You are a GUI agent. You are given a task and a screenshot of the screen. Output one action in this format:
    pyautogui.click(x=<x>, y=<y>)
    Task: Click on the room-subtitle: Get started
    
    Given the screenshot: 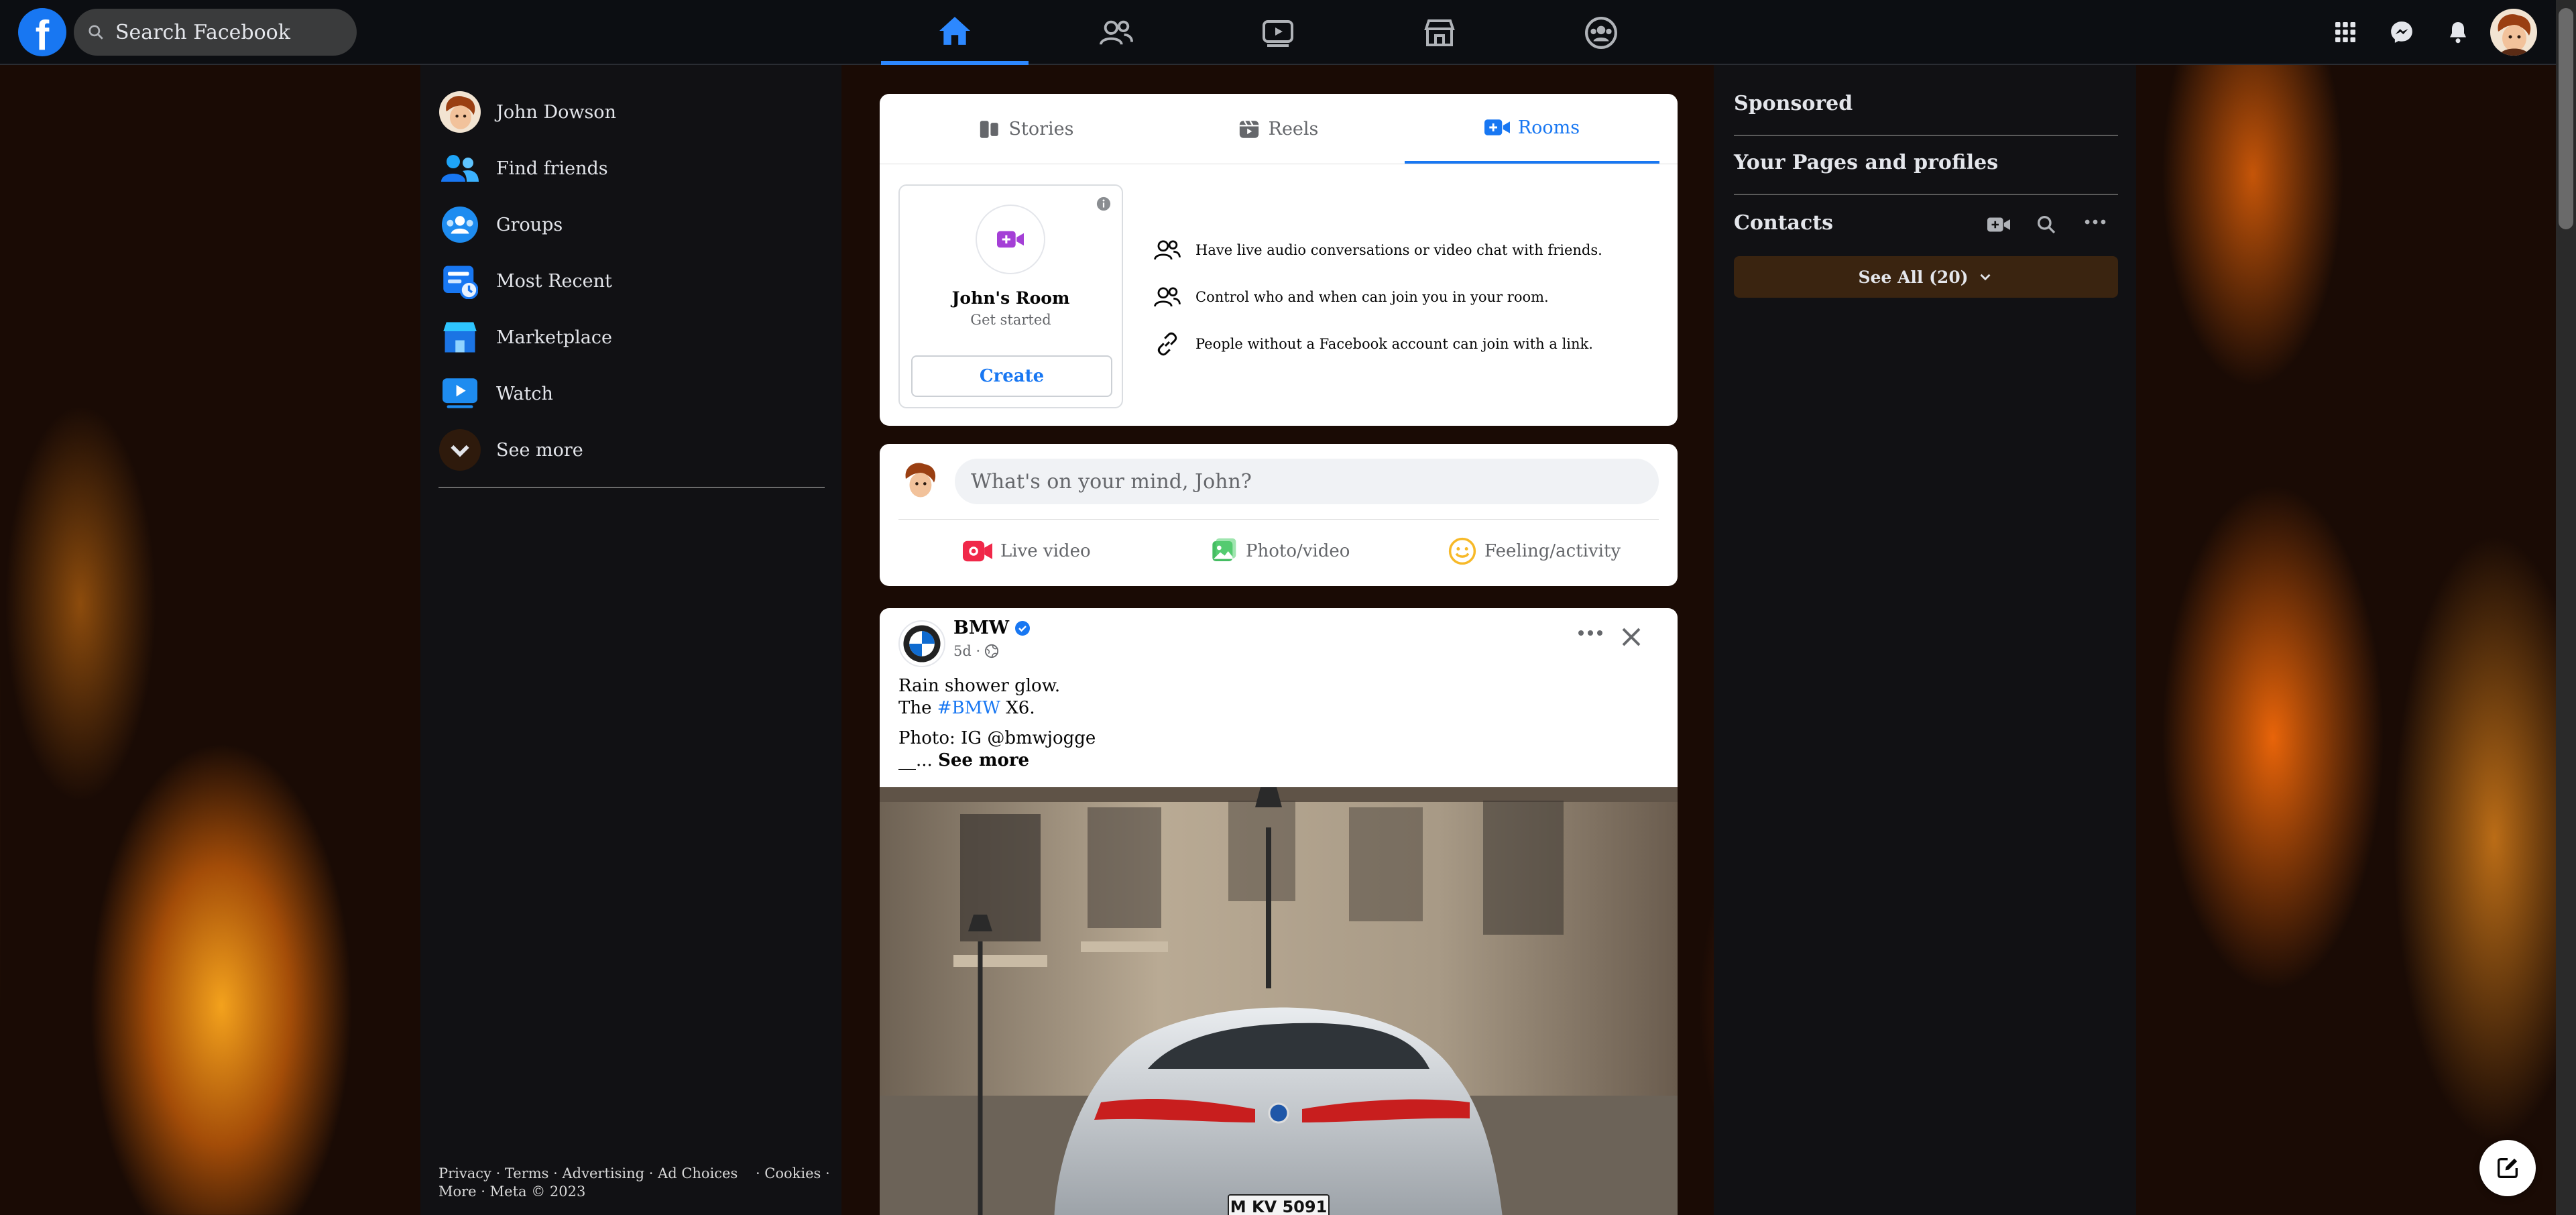 What is the action you would take?
    pyautogui.click(x=1010, y=320)
    